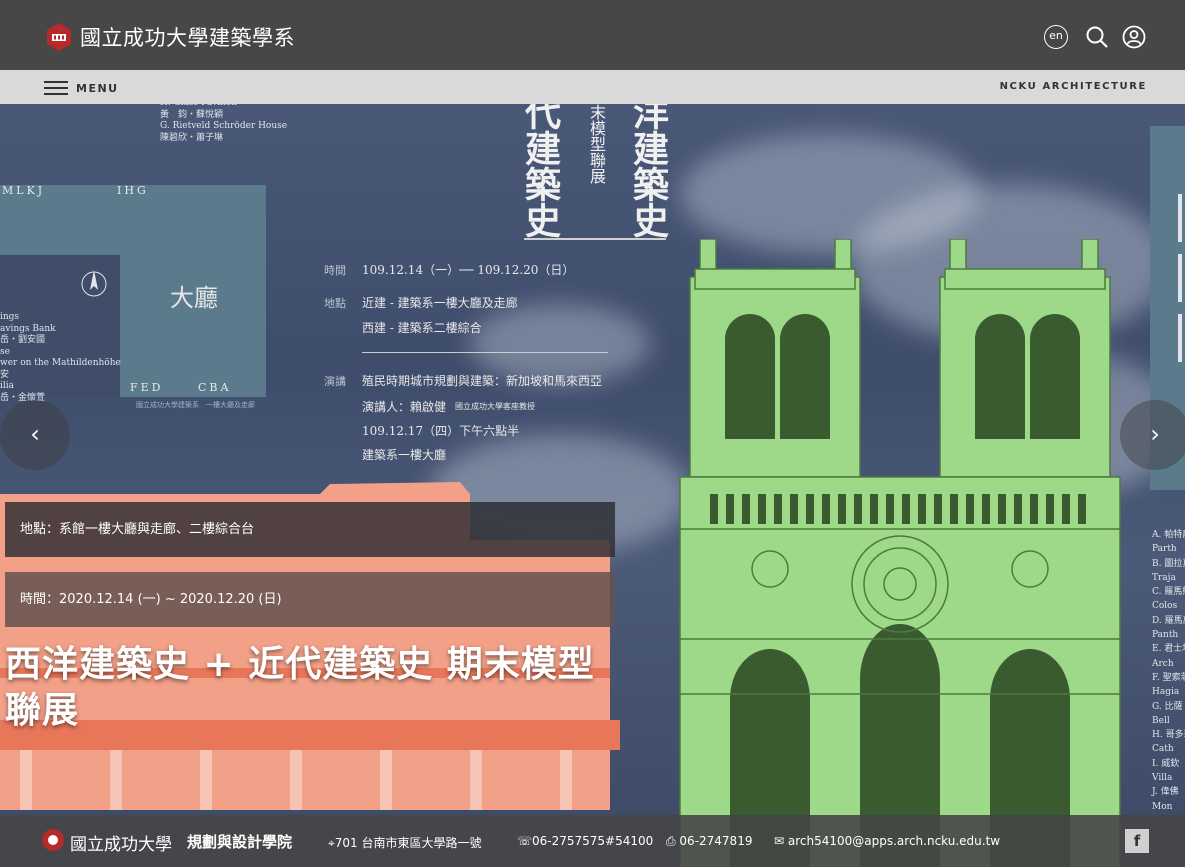  I want to click on footer-school-name: 國立成功大學, so click(121, 842).